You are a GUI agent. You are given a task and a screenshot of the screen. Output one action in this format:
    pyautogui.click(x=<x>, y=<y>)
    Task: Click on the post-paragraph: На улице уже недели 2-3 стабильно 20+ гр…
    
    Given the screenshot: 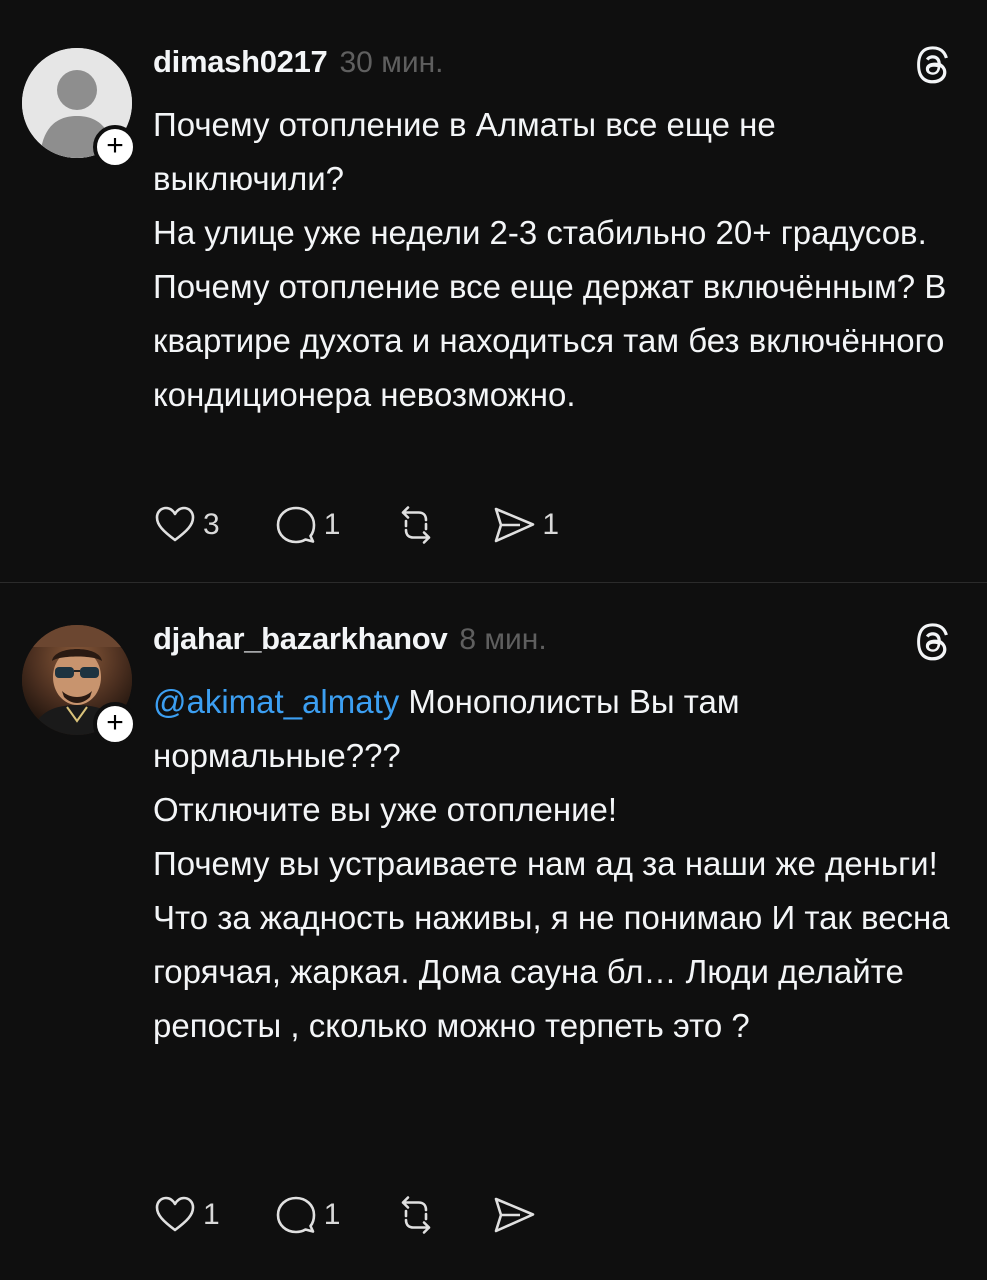 What is the action you would take?
    pyautogui.click(x=550, y=313)
    